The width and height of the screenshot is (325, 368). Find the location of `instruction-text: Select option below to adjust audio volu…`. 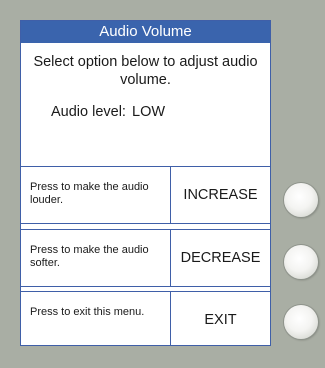

instruction-text: Select option below to adjust audio volu… is located at coordinates (145, 71).